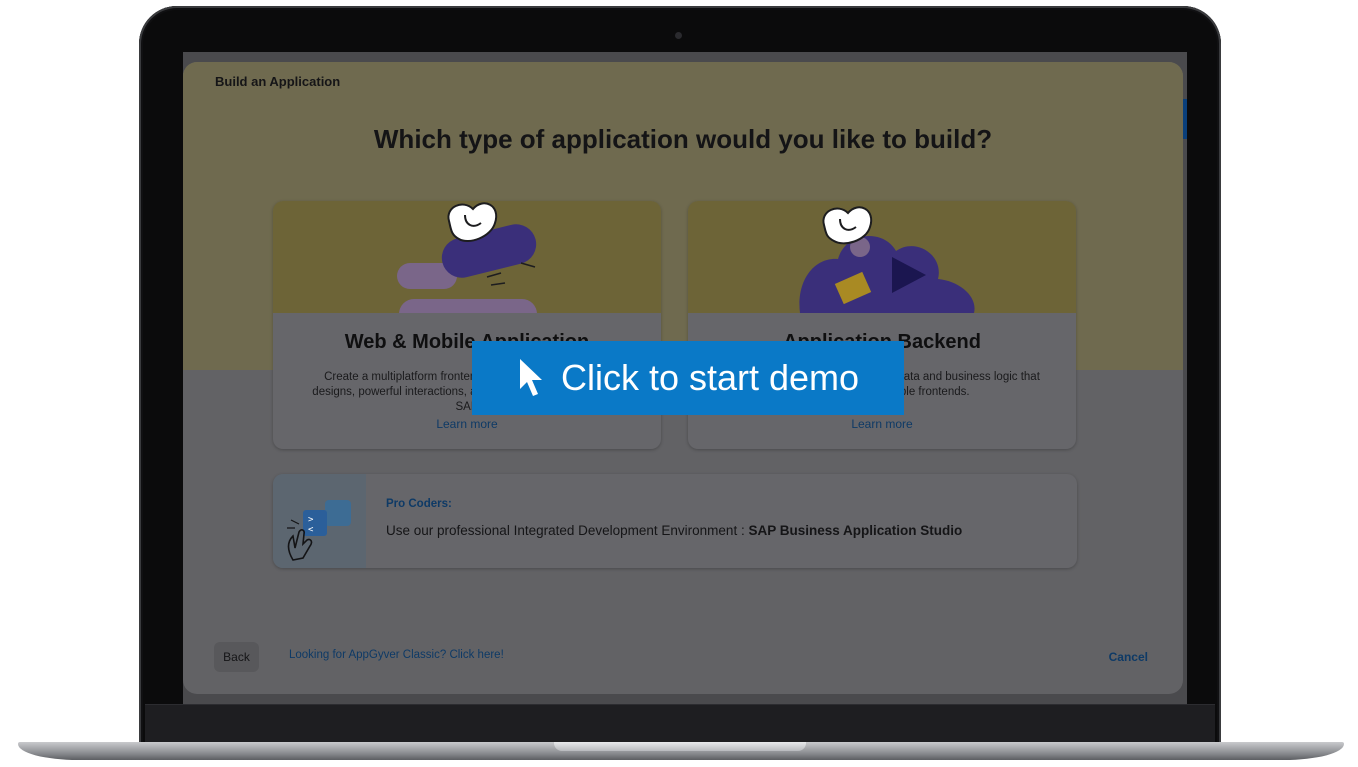  What do you see at coordinates (236, 657) in the screenshot?
I see `back-button: Back` at bounding box center [236, 657].